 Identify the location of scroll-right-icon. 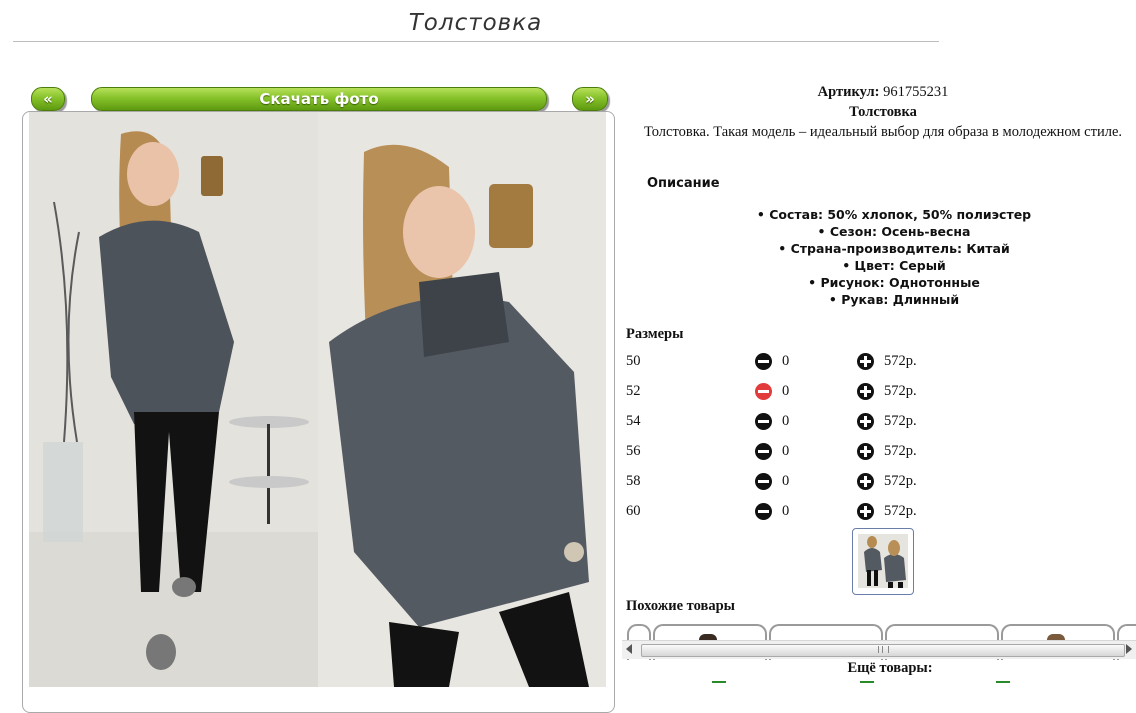
(1129, 649).